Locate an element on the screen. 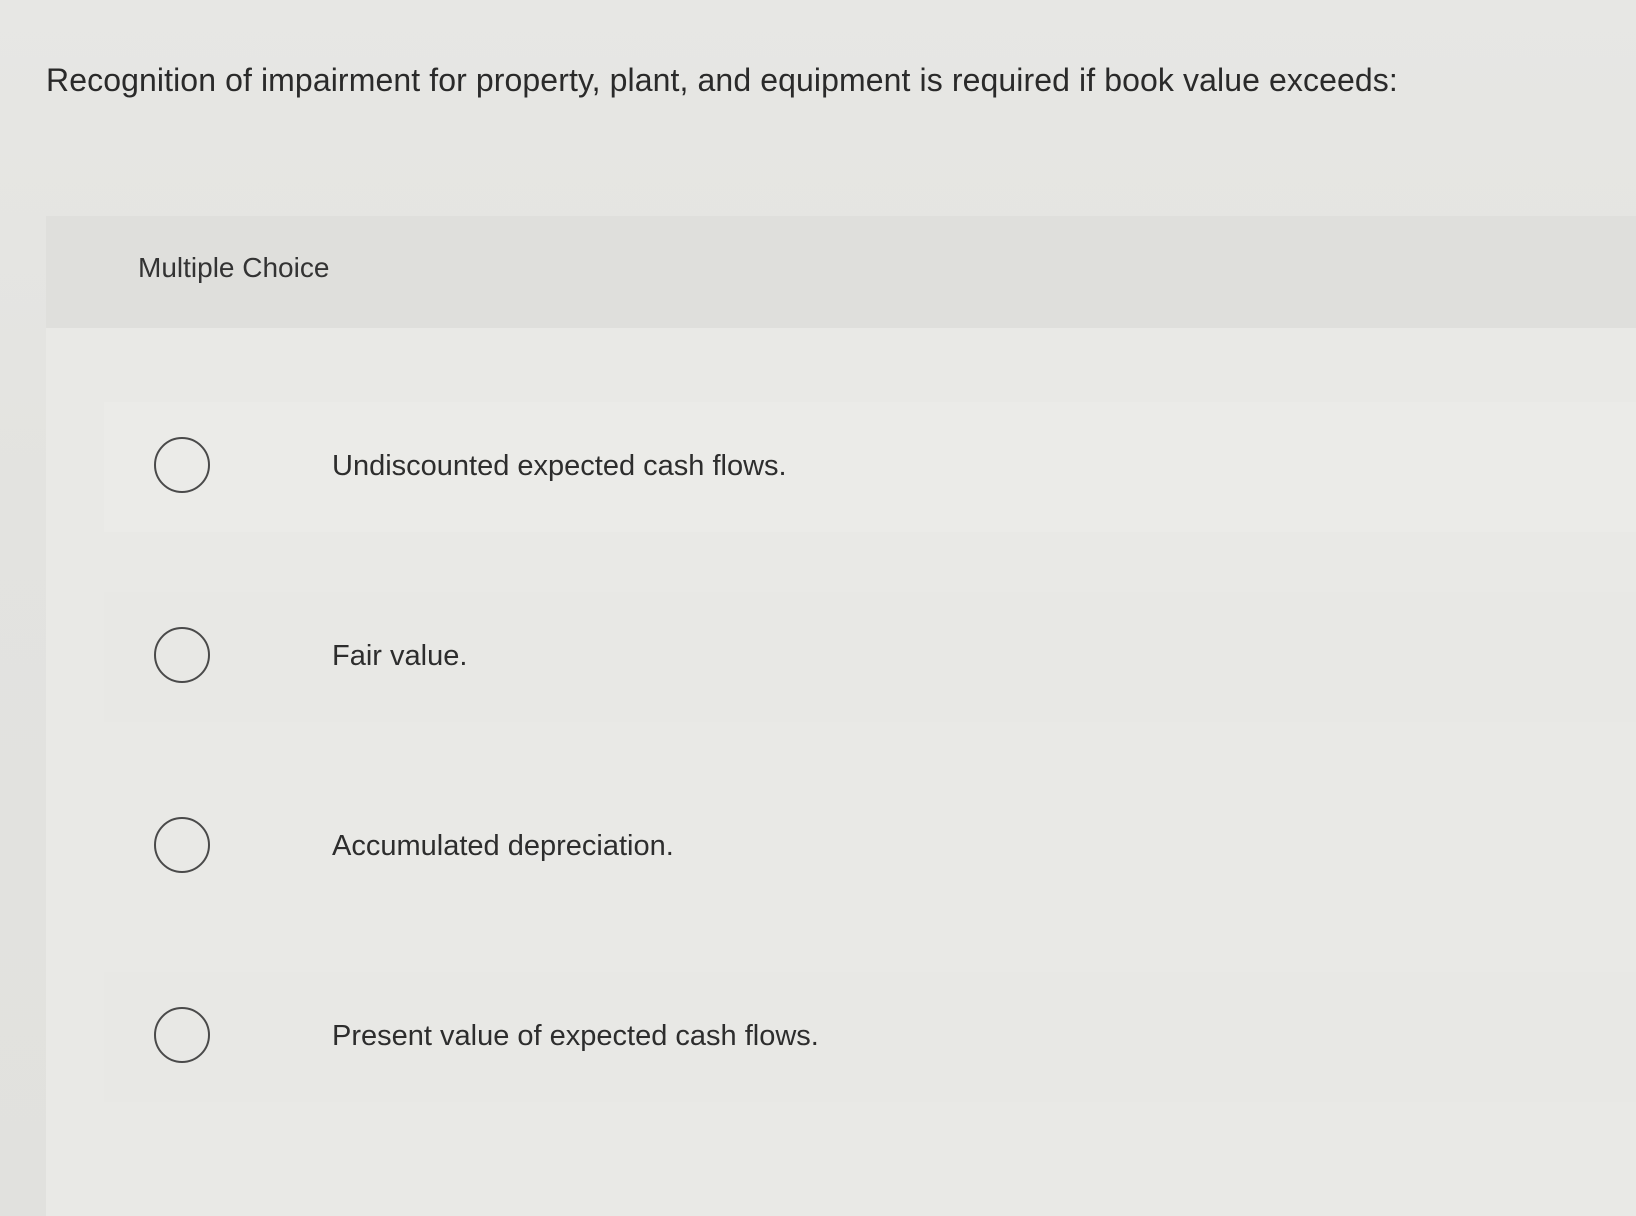 Image resolution: width=1636 pixels, height=1216 pixels. multiple-choice-header: Multiple Choice is located at coordinates (841, 272).